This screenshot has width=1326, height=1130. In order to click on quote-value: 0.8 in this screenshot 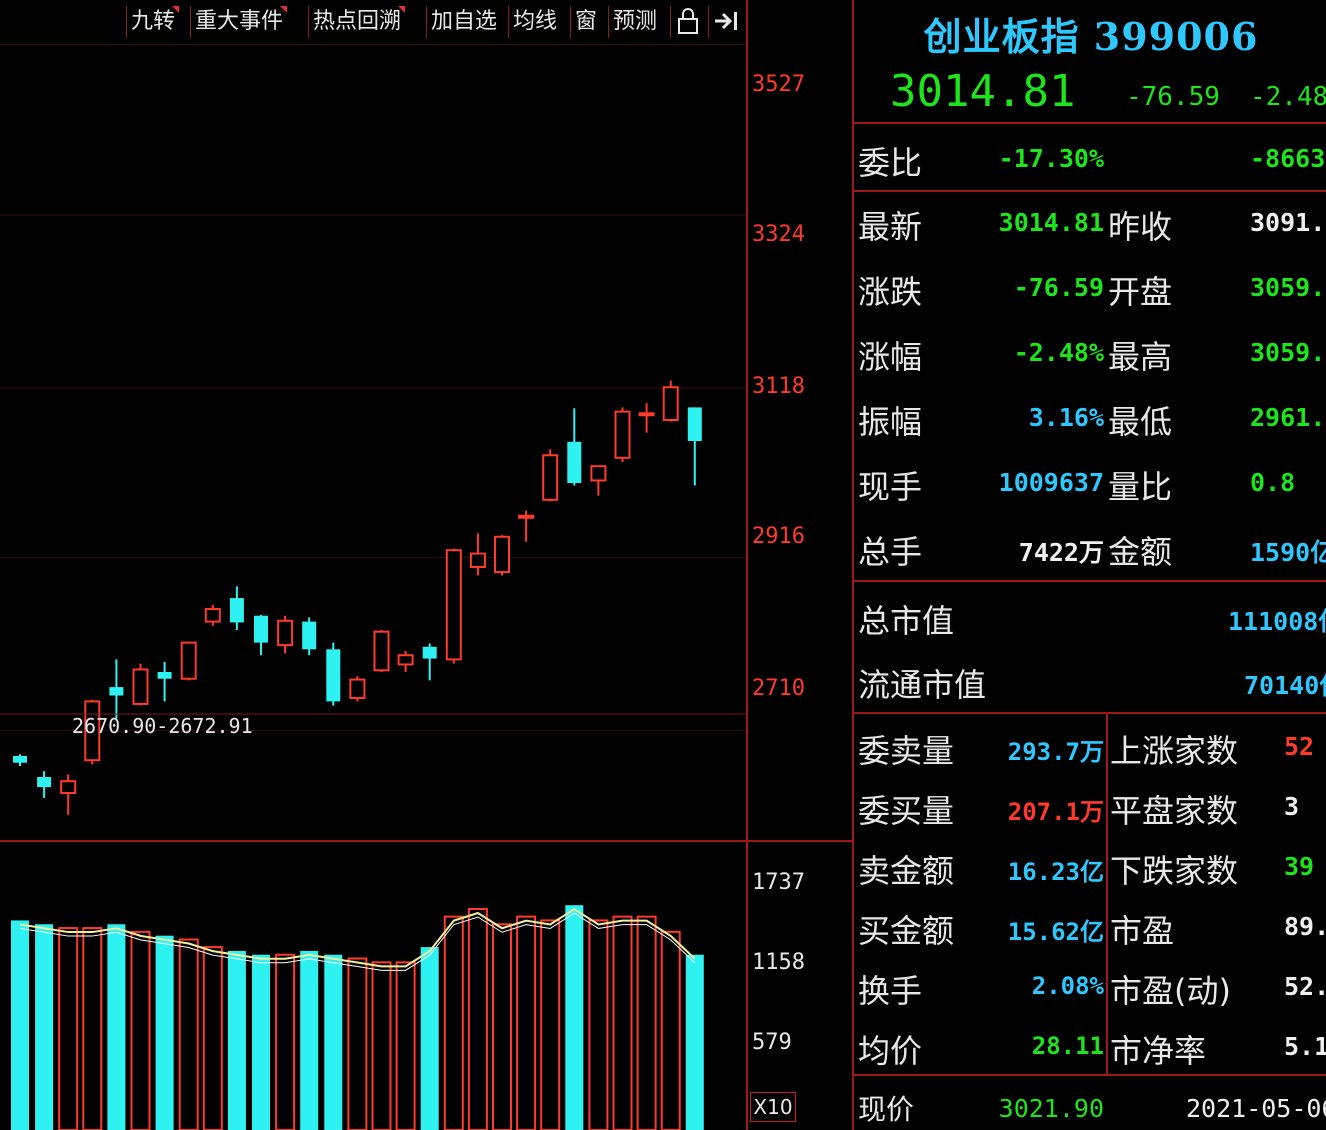, I will do `click(1273, 482)`.